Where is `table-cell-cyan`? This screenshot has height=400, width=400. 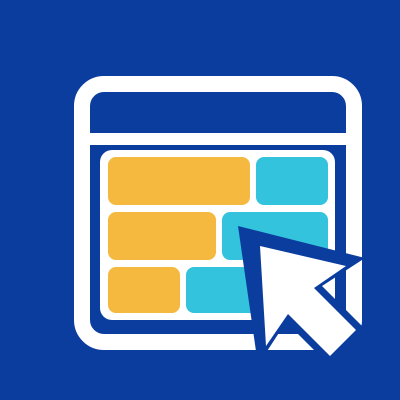
table-cell-cyan is located at coordinates (292, 181).